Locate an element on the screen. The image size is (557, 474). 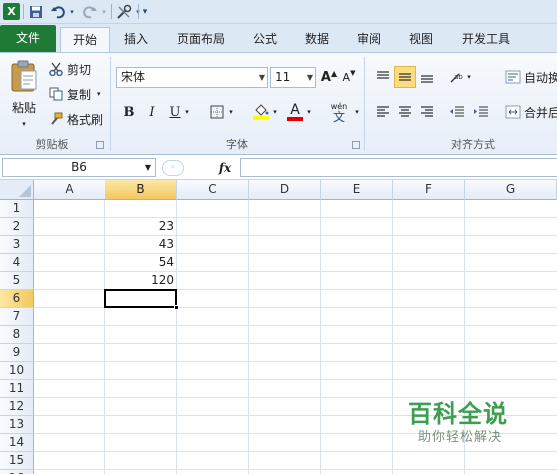
formula-bar-splitter: ◦ is located at coordinates (173, 168).